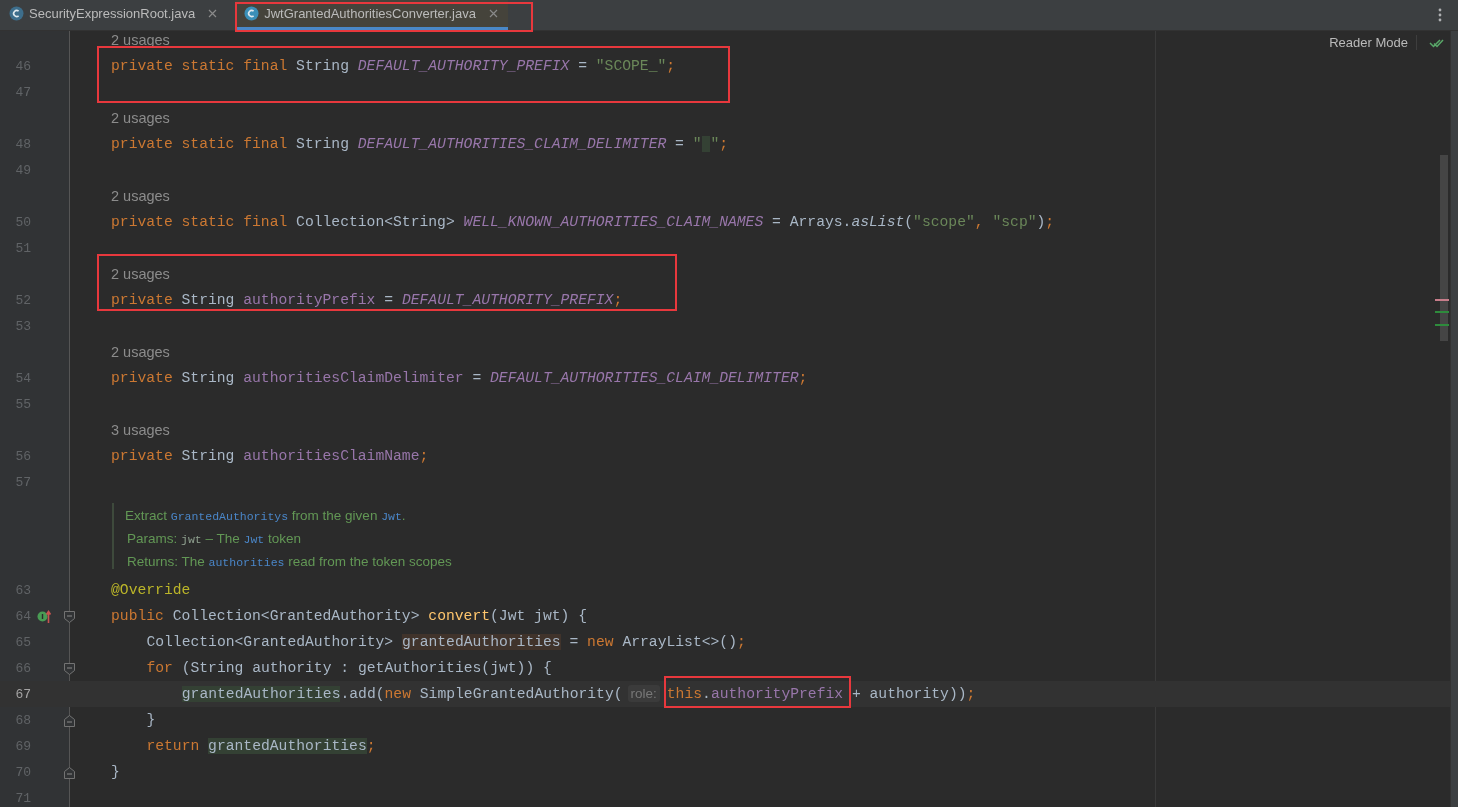  What do you see at coordinates (349, 668) in the screenshot?
I see `code-line: for (String authority : getAuthorities(jwt)) {` at bounding box center [349, 668].